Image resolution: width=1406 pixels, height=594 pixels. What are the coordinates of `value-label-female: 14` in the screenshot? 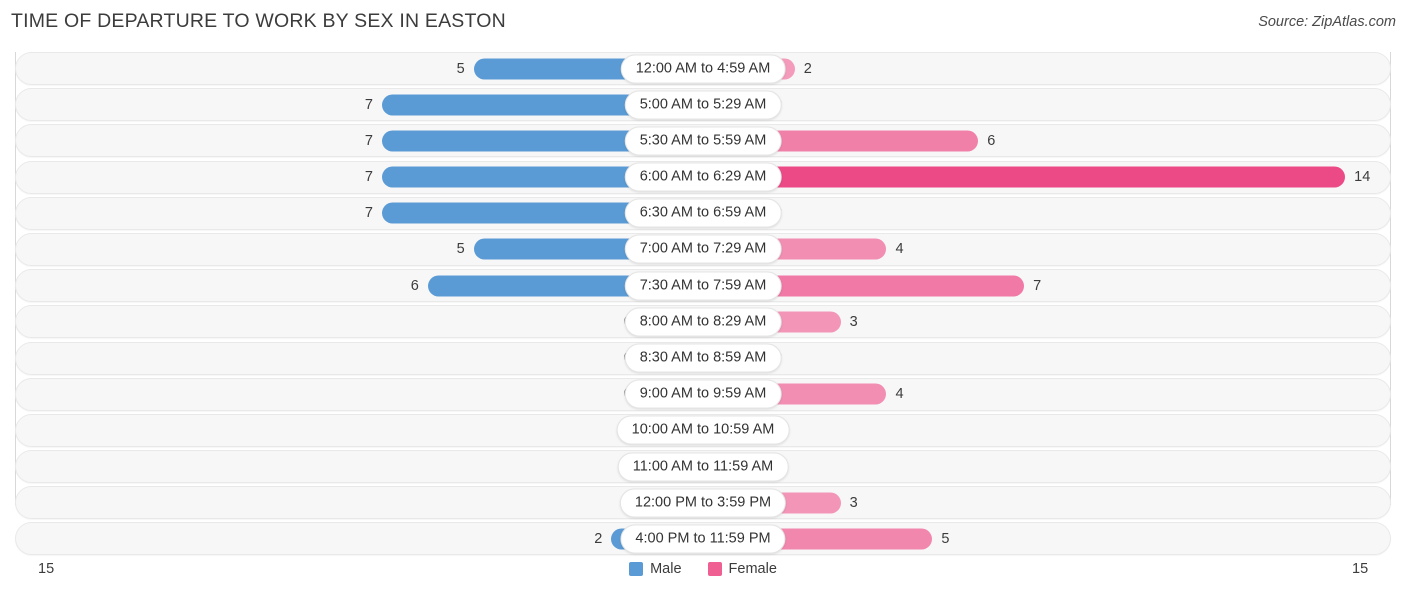 It's located at (1362, 177).